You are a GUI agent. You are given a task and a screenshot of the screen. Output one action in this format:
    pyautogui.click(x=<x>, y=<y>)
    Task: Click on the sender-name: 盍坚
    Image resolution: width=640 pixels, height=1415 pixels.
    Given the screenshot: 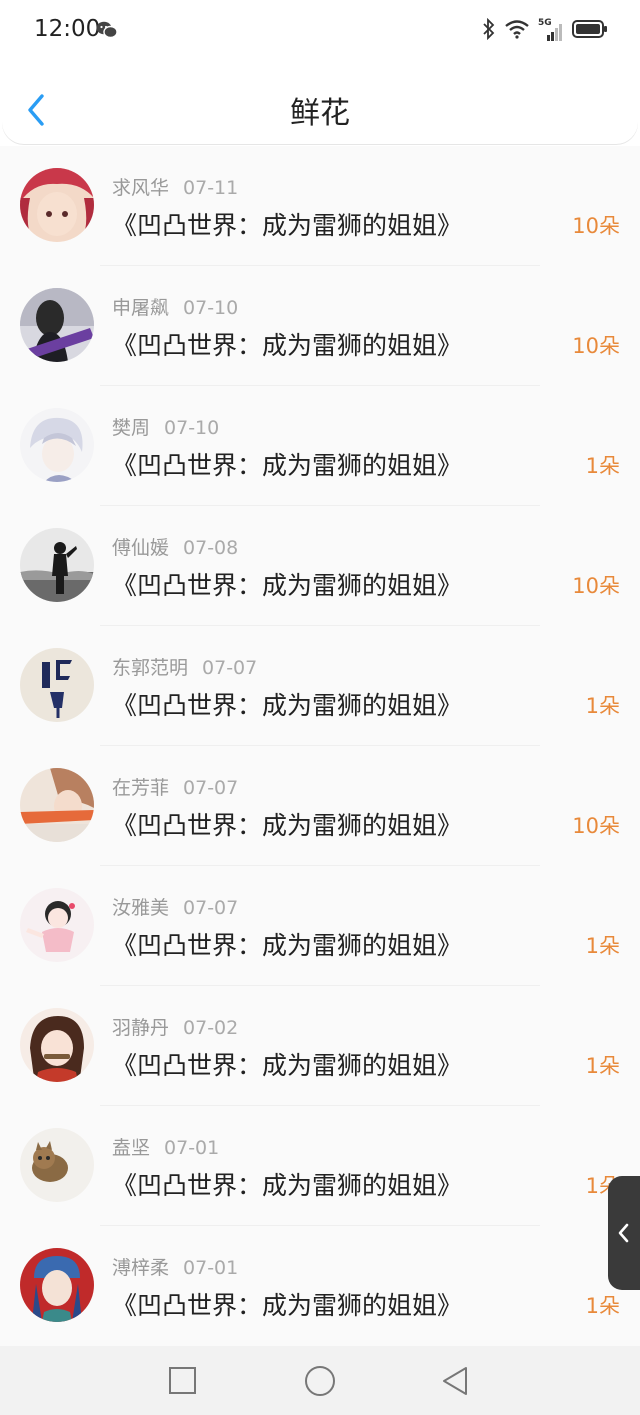 What is the action you would take?
    pyautogui.click(x=131, y=1148)
    